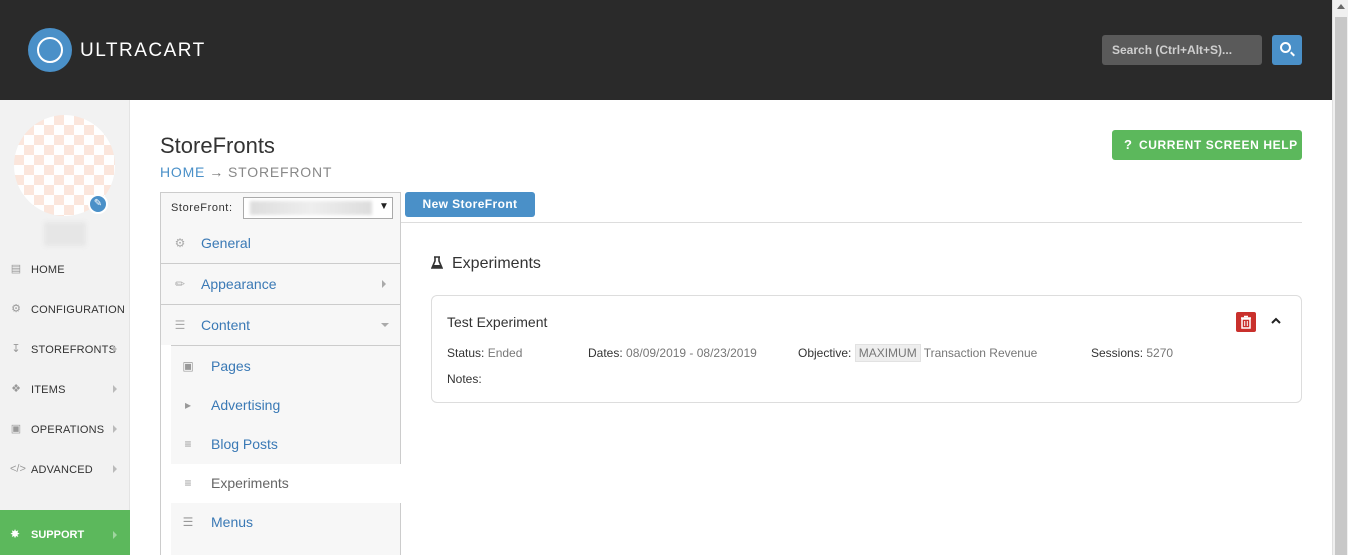 This screenshot has height=555, width=1348. I want to click on new-storefront-button: New StoreFront, so click(470, 204).